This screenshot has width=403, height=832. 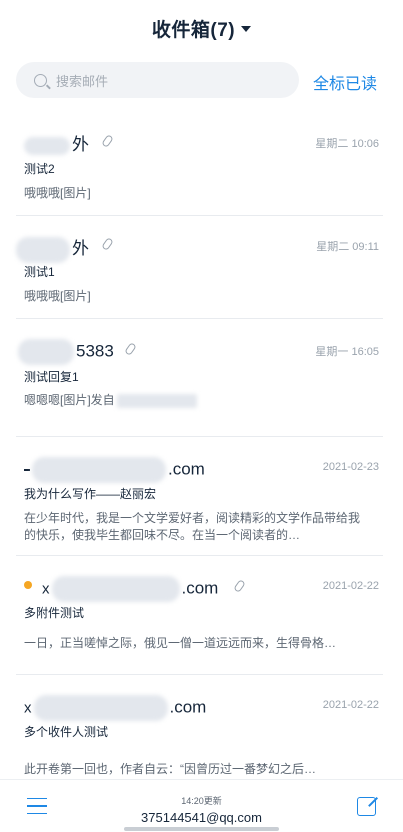 What do you see at coordinates (90, 494) in the screenshot?
I see `subject: 我为什么写作——赵丽宏` at bounding box center [90, 494].